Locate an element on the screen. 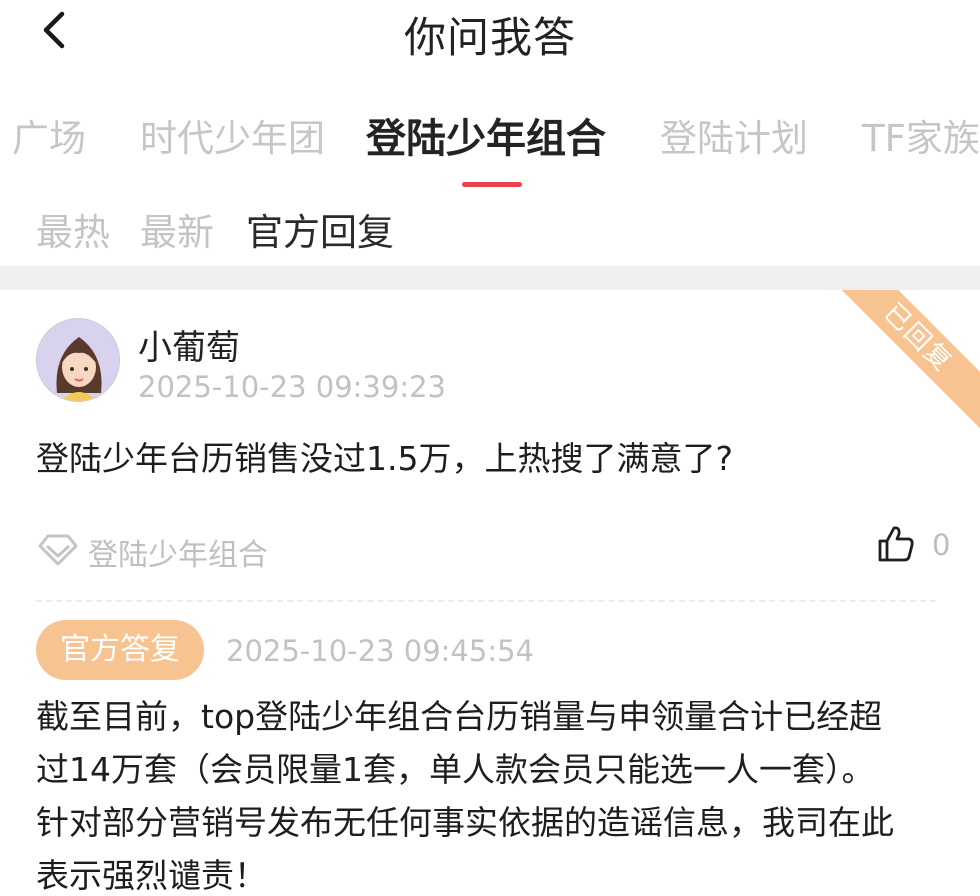  reply-line: 表示强烈谴责！ is located at coordinates (151, 875).